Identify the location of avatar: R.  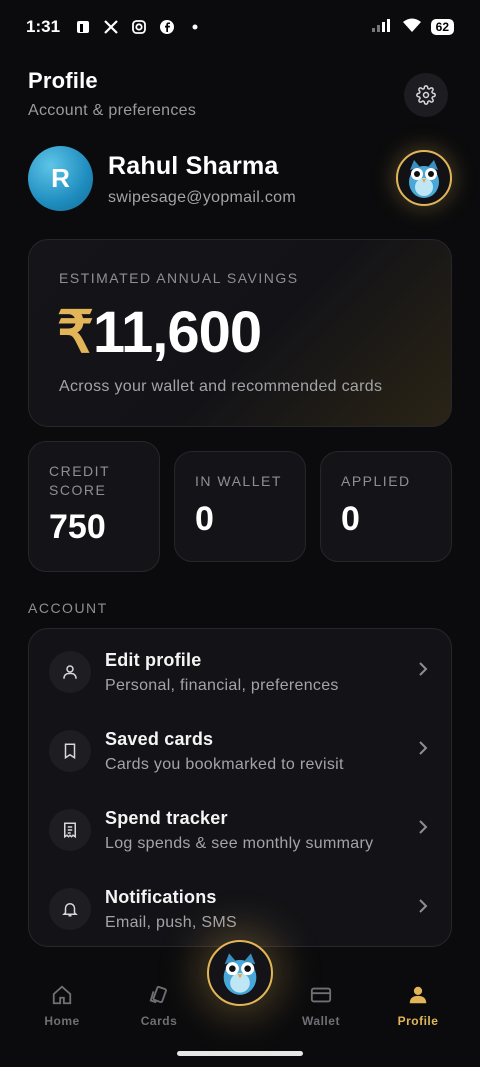
(60, 178).